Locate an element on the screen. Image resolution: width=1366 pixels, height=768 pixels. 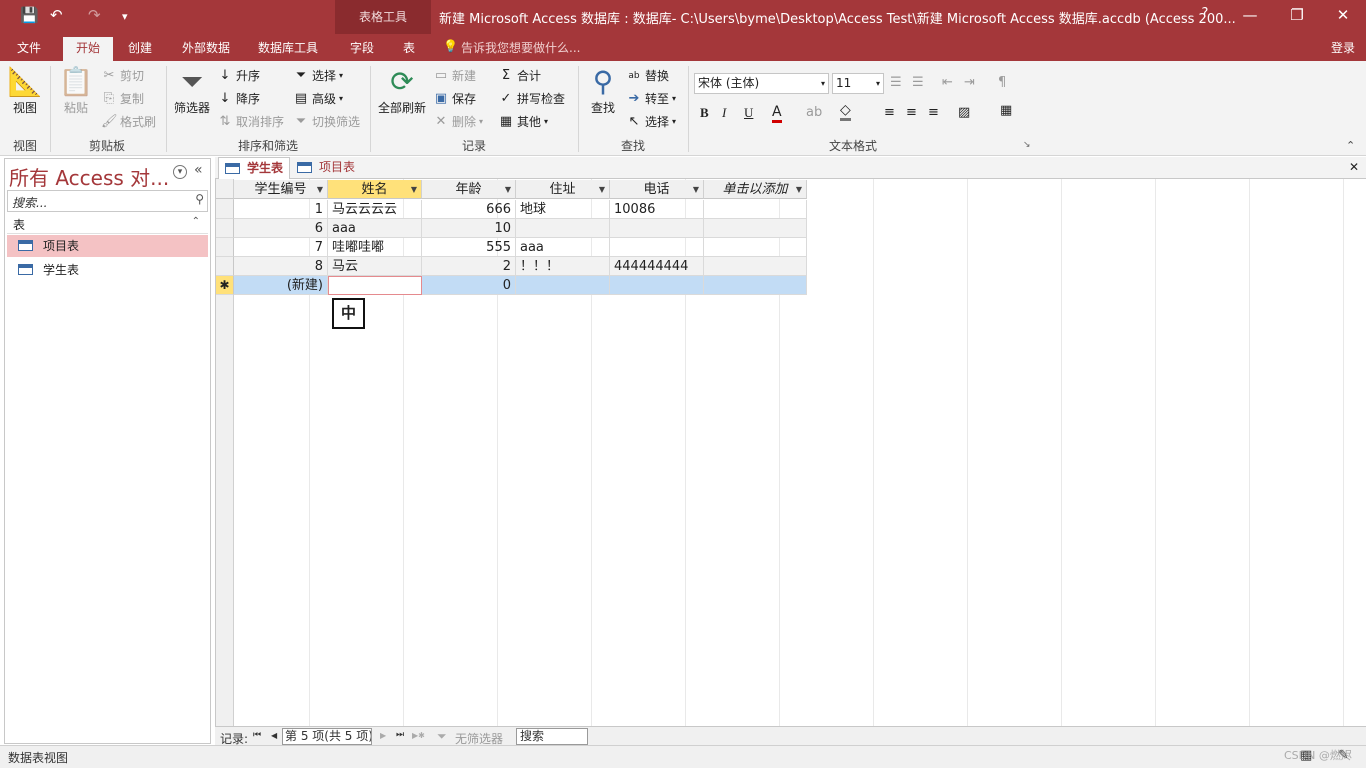
record-search-input: 搜索 is located at coordinates (552, 736).